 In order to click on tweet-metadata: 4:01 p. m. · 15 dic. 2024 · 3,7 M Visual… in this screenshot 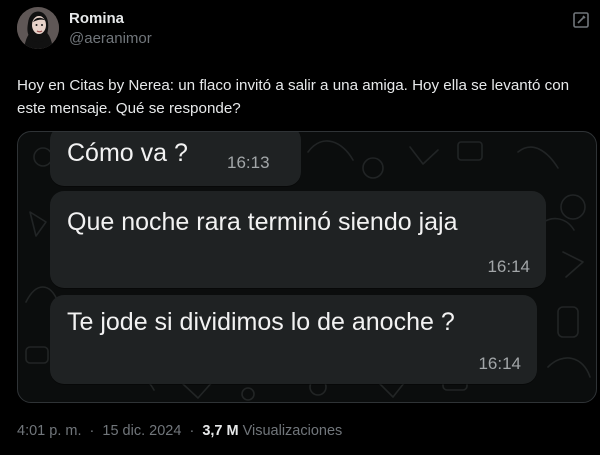, I will do `click(179, 431)`.